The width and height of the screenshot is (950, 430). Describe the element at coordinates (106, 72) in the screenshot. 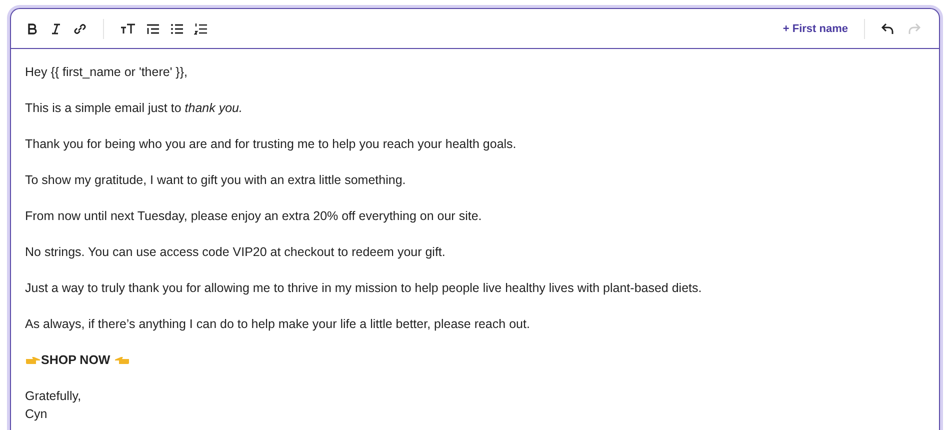

I see `paragraph: Hey {{ first_name or 'there' }},` at that location.